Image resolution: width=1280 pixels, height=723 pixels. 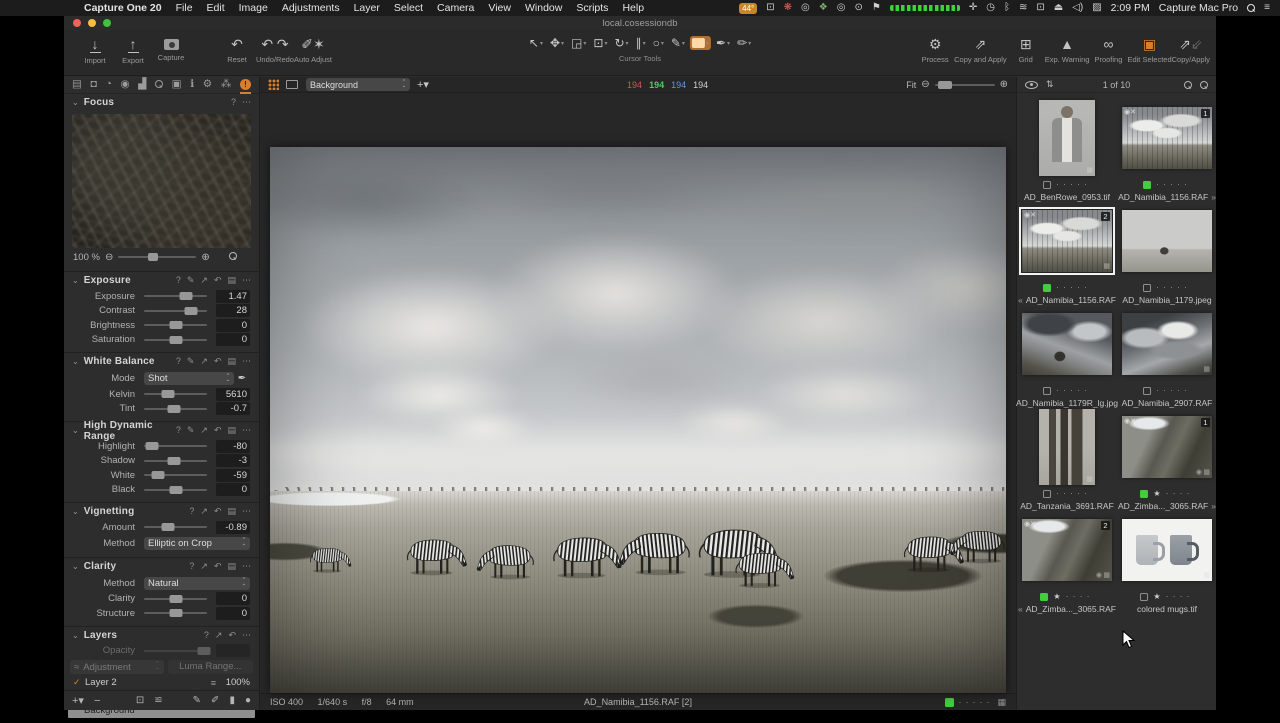 What do you see at coordinates (911, 85) in the screenshot?
I see `fit-select: Fit` at bounding box center [911, 85].